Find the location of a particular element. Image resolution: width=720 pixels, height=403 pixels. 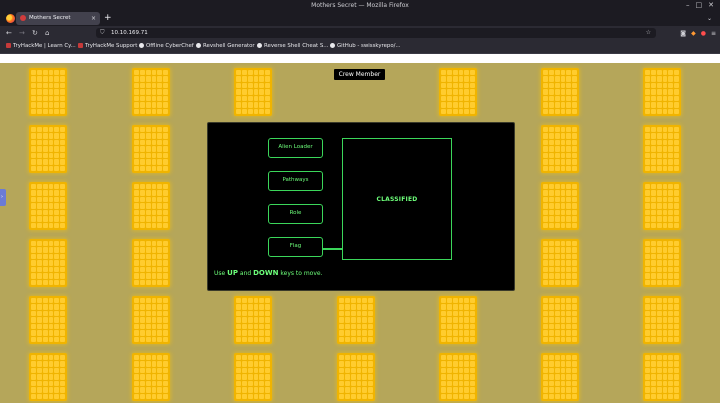

url-bar: ⛉ 10.10.169.71 ☆ is located at coordinates (376, 33).